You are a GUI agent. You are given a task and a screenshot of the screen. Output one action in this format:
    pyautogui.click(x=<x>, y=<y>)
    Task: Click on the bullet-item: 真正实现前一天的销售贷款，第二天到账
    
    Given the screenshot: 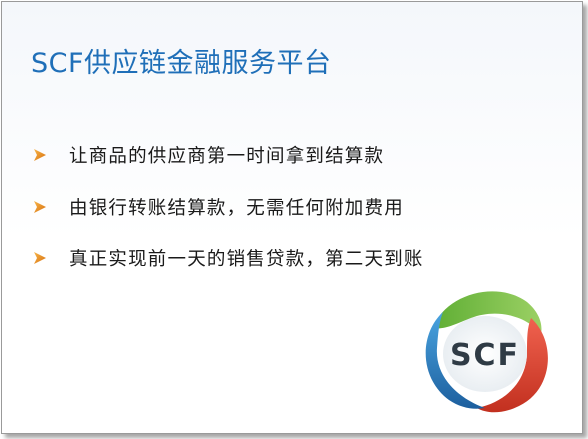 What is the action you would take?
    pyautogui.click(x=228, y=258)
    